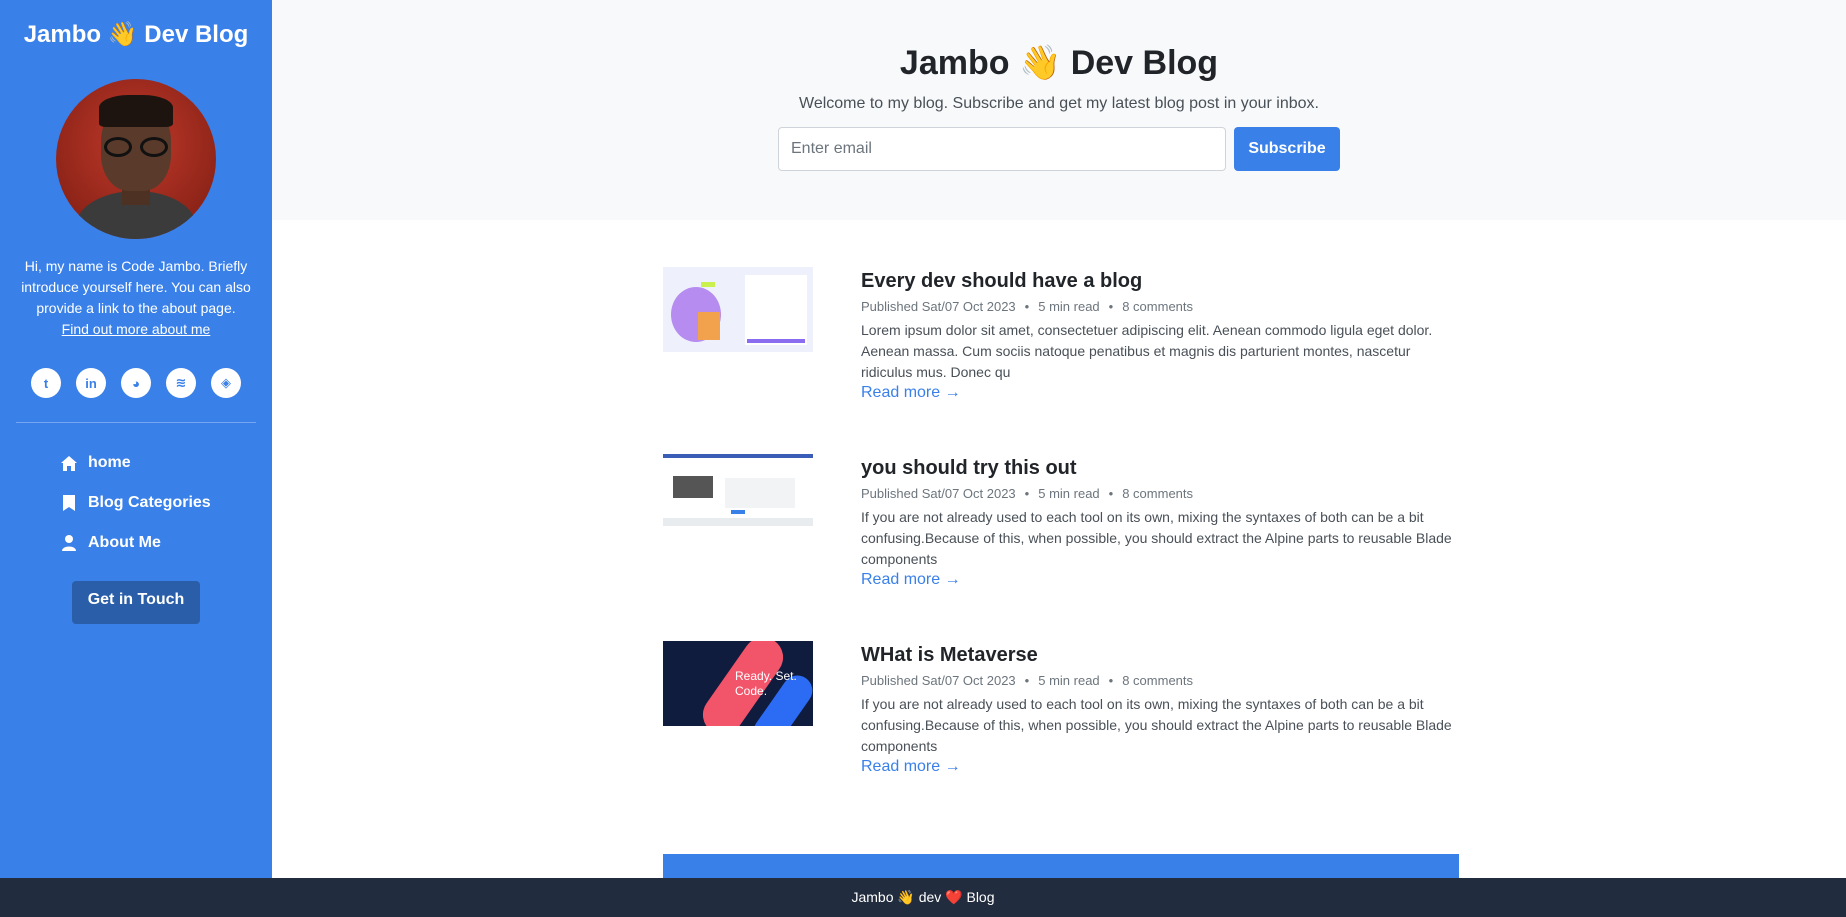  Describe the element at coordinates (149, 502) in the screenshot. I see `sidebar-item-label: Blog Categories` at that location.